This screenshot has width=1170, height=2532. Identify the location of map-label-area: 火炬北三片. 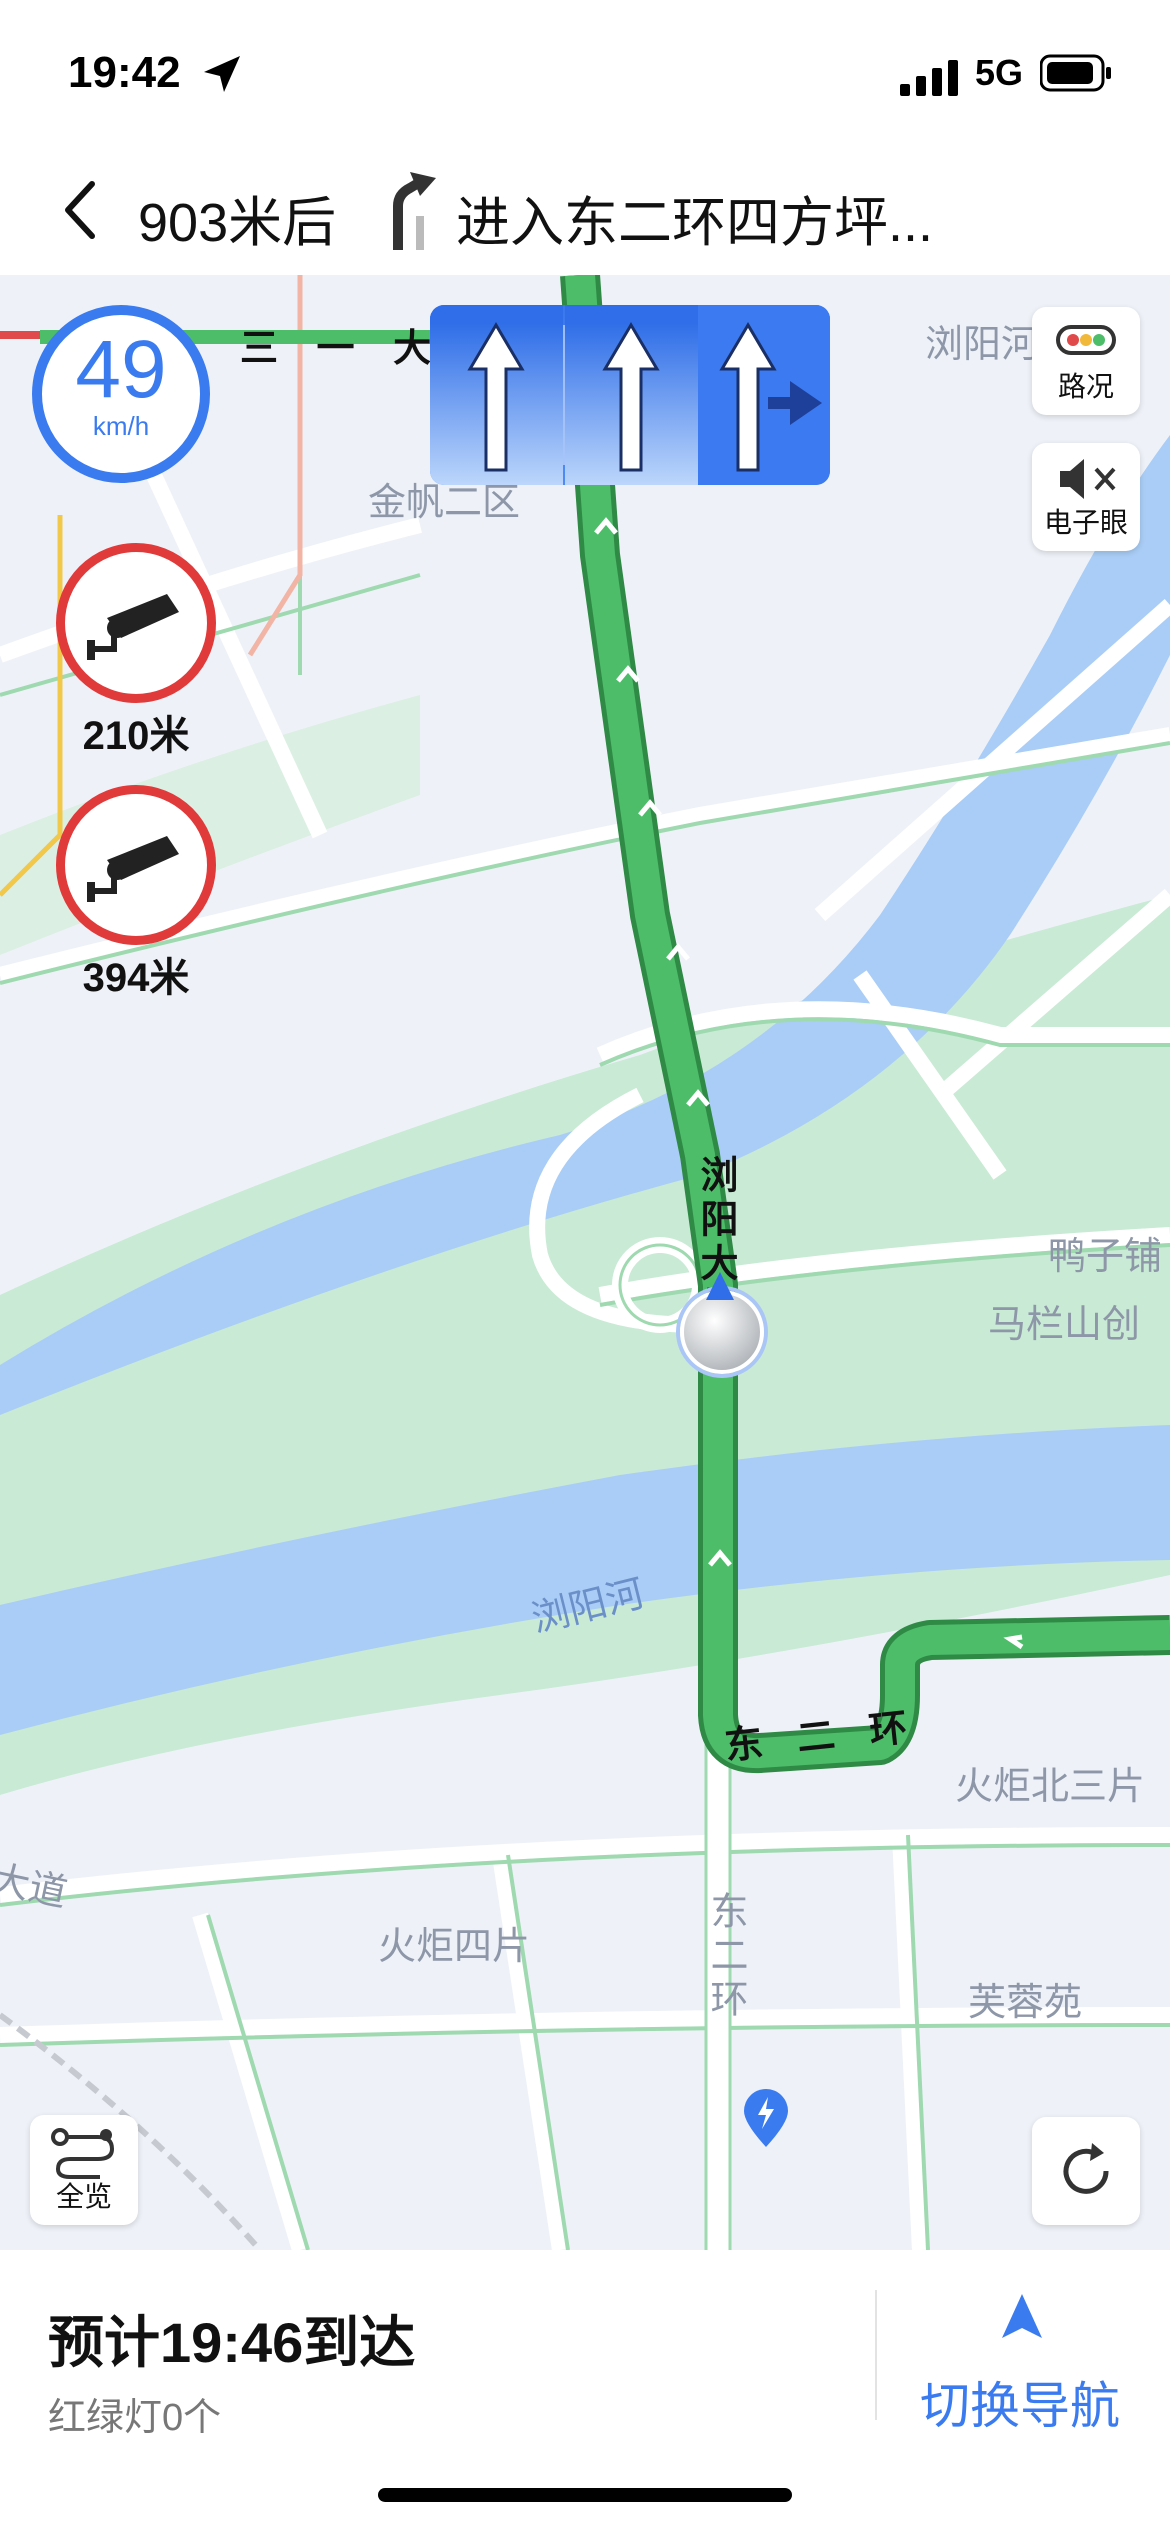
(1050, 1787).